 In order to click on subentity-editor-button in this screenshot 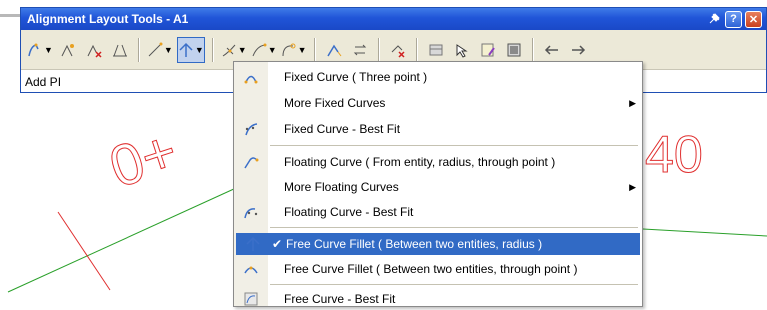, I will do `click(462, 50)`.